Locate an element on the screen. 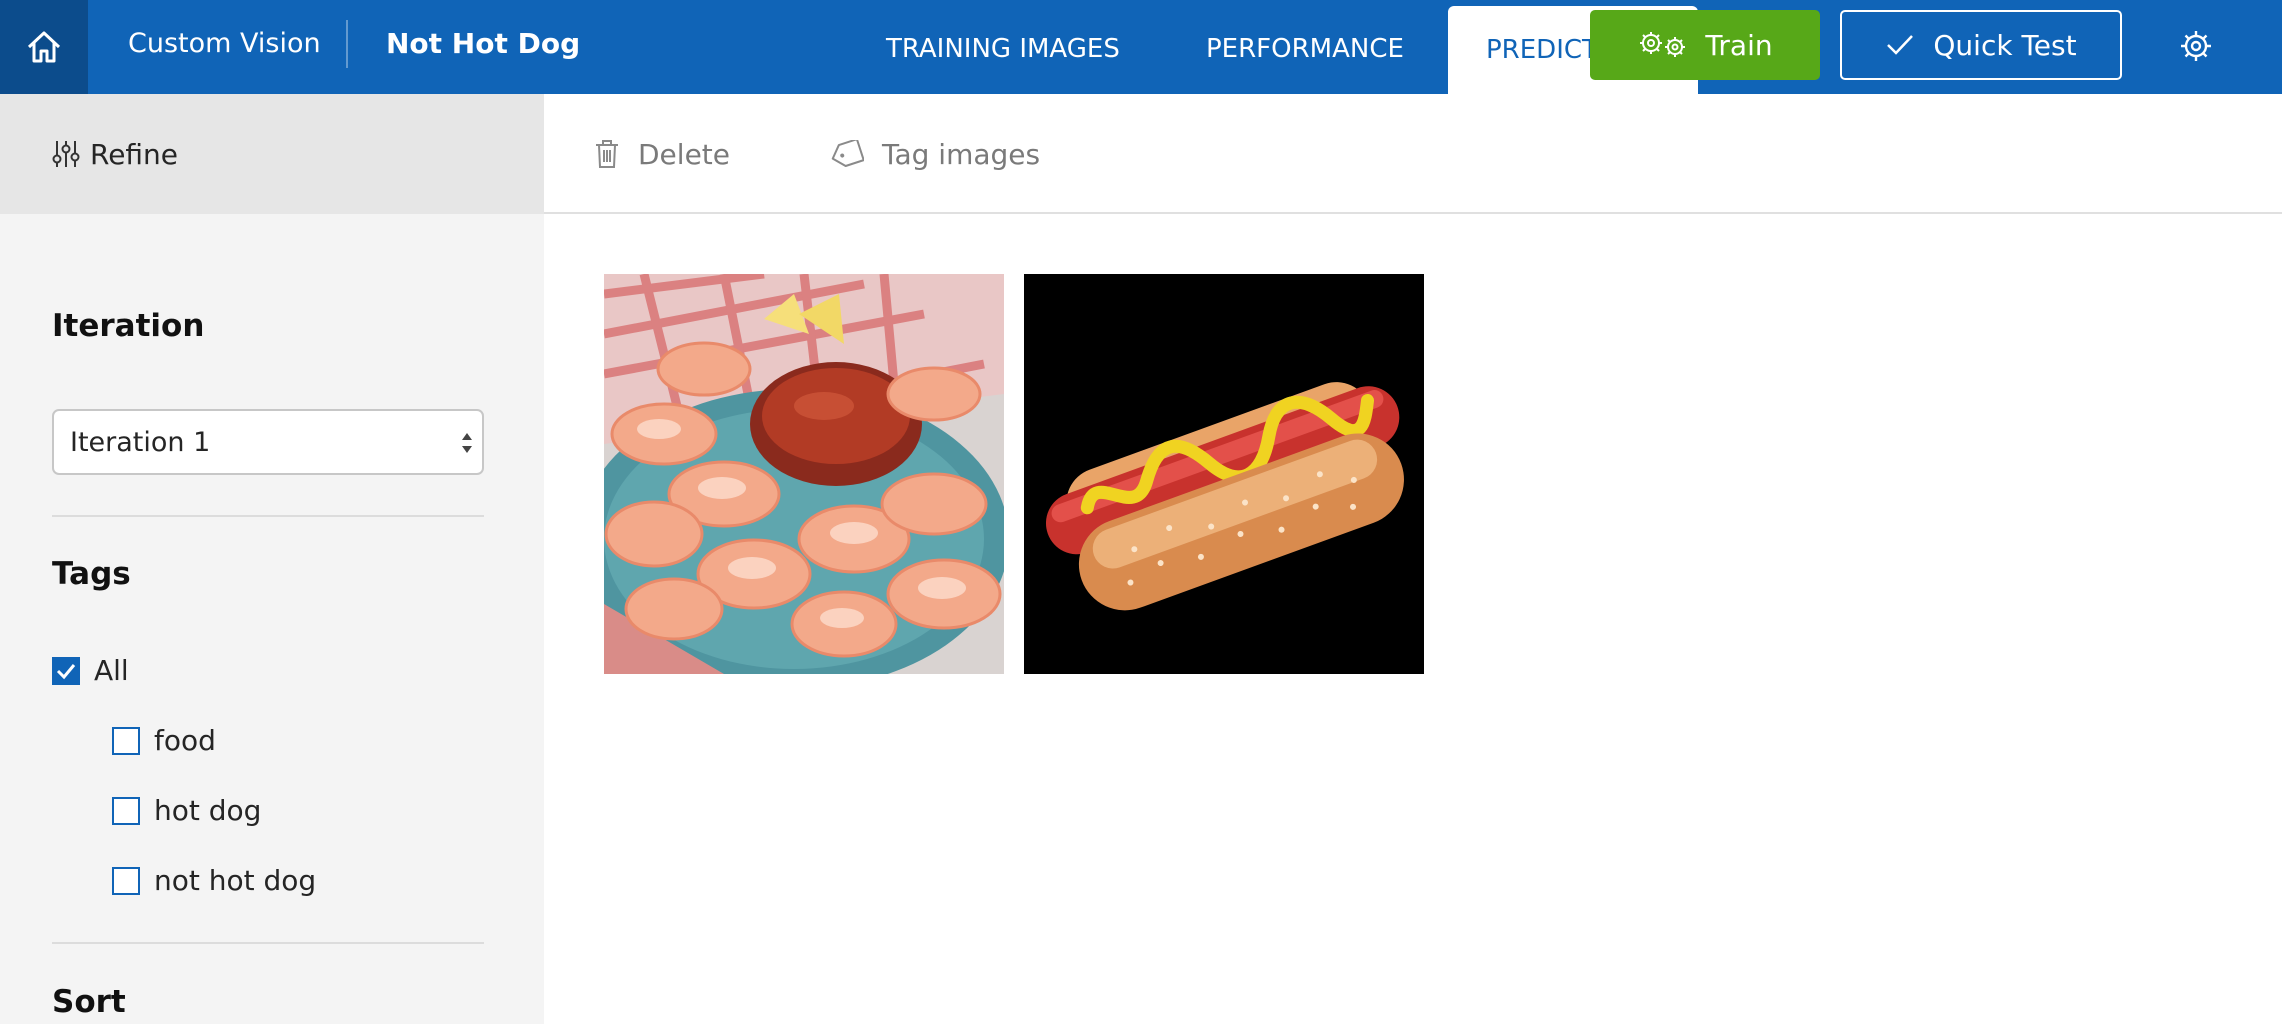  home-icon is located at coordinates (44, 47).